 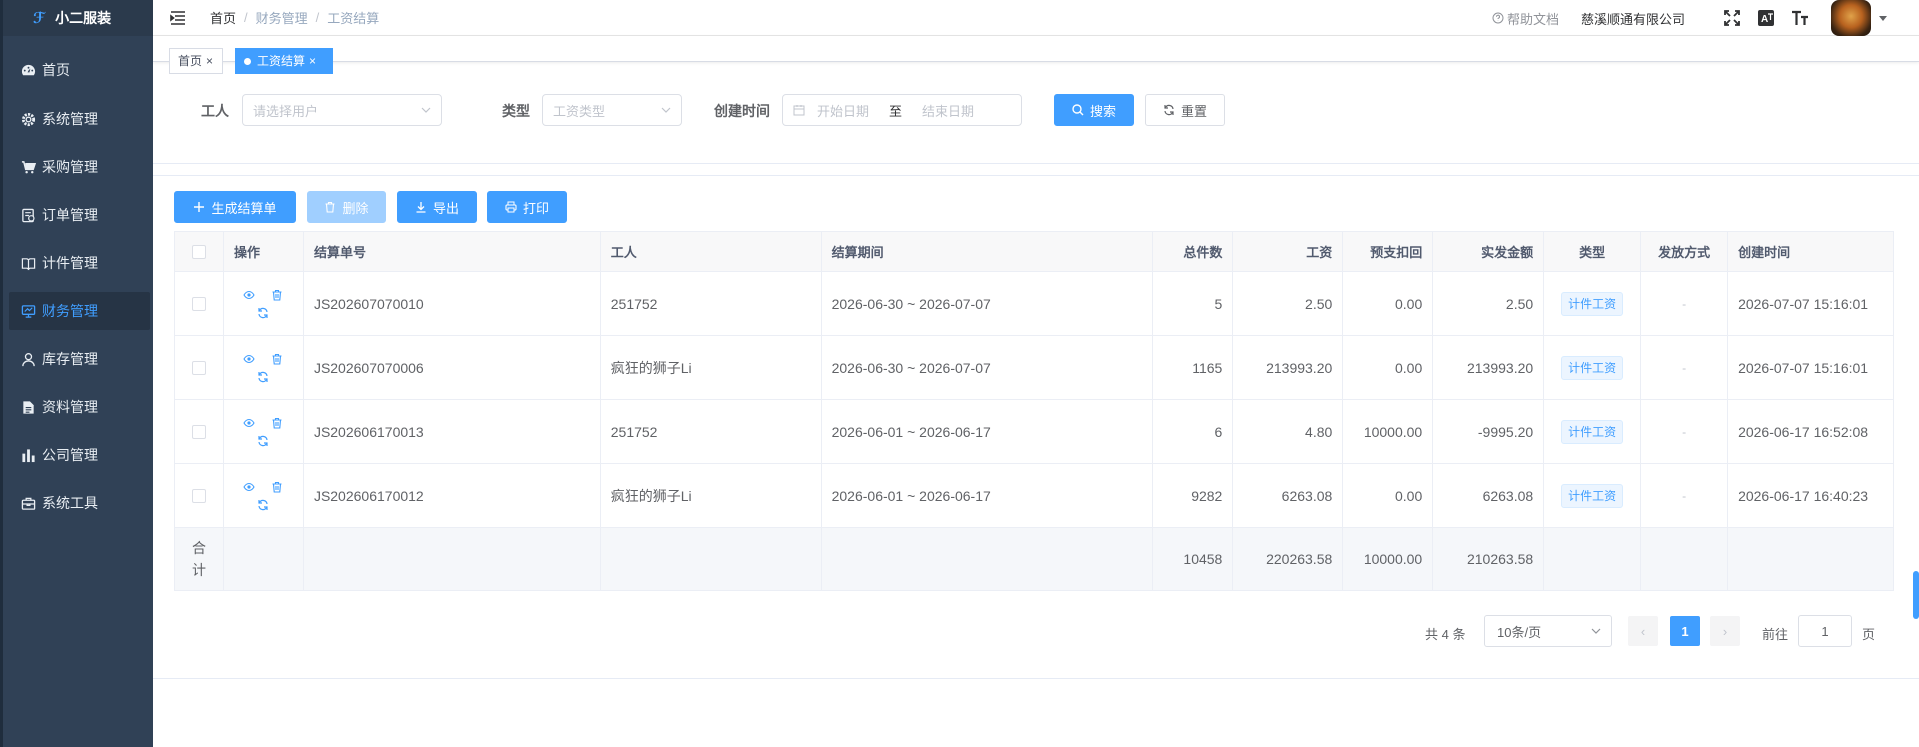 I want to click on header-select-all, so click(x=199, y=251).